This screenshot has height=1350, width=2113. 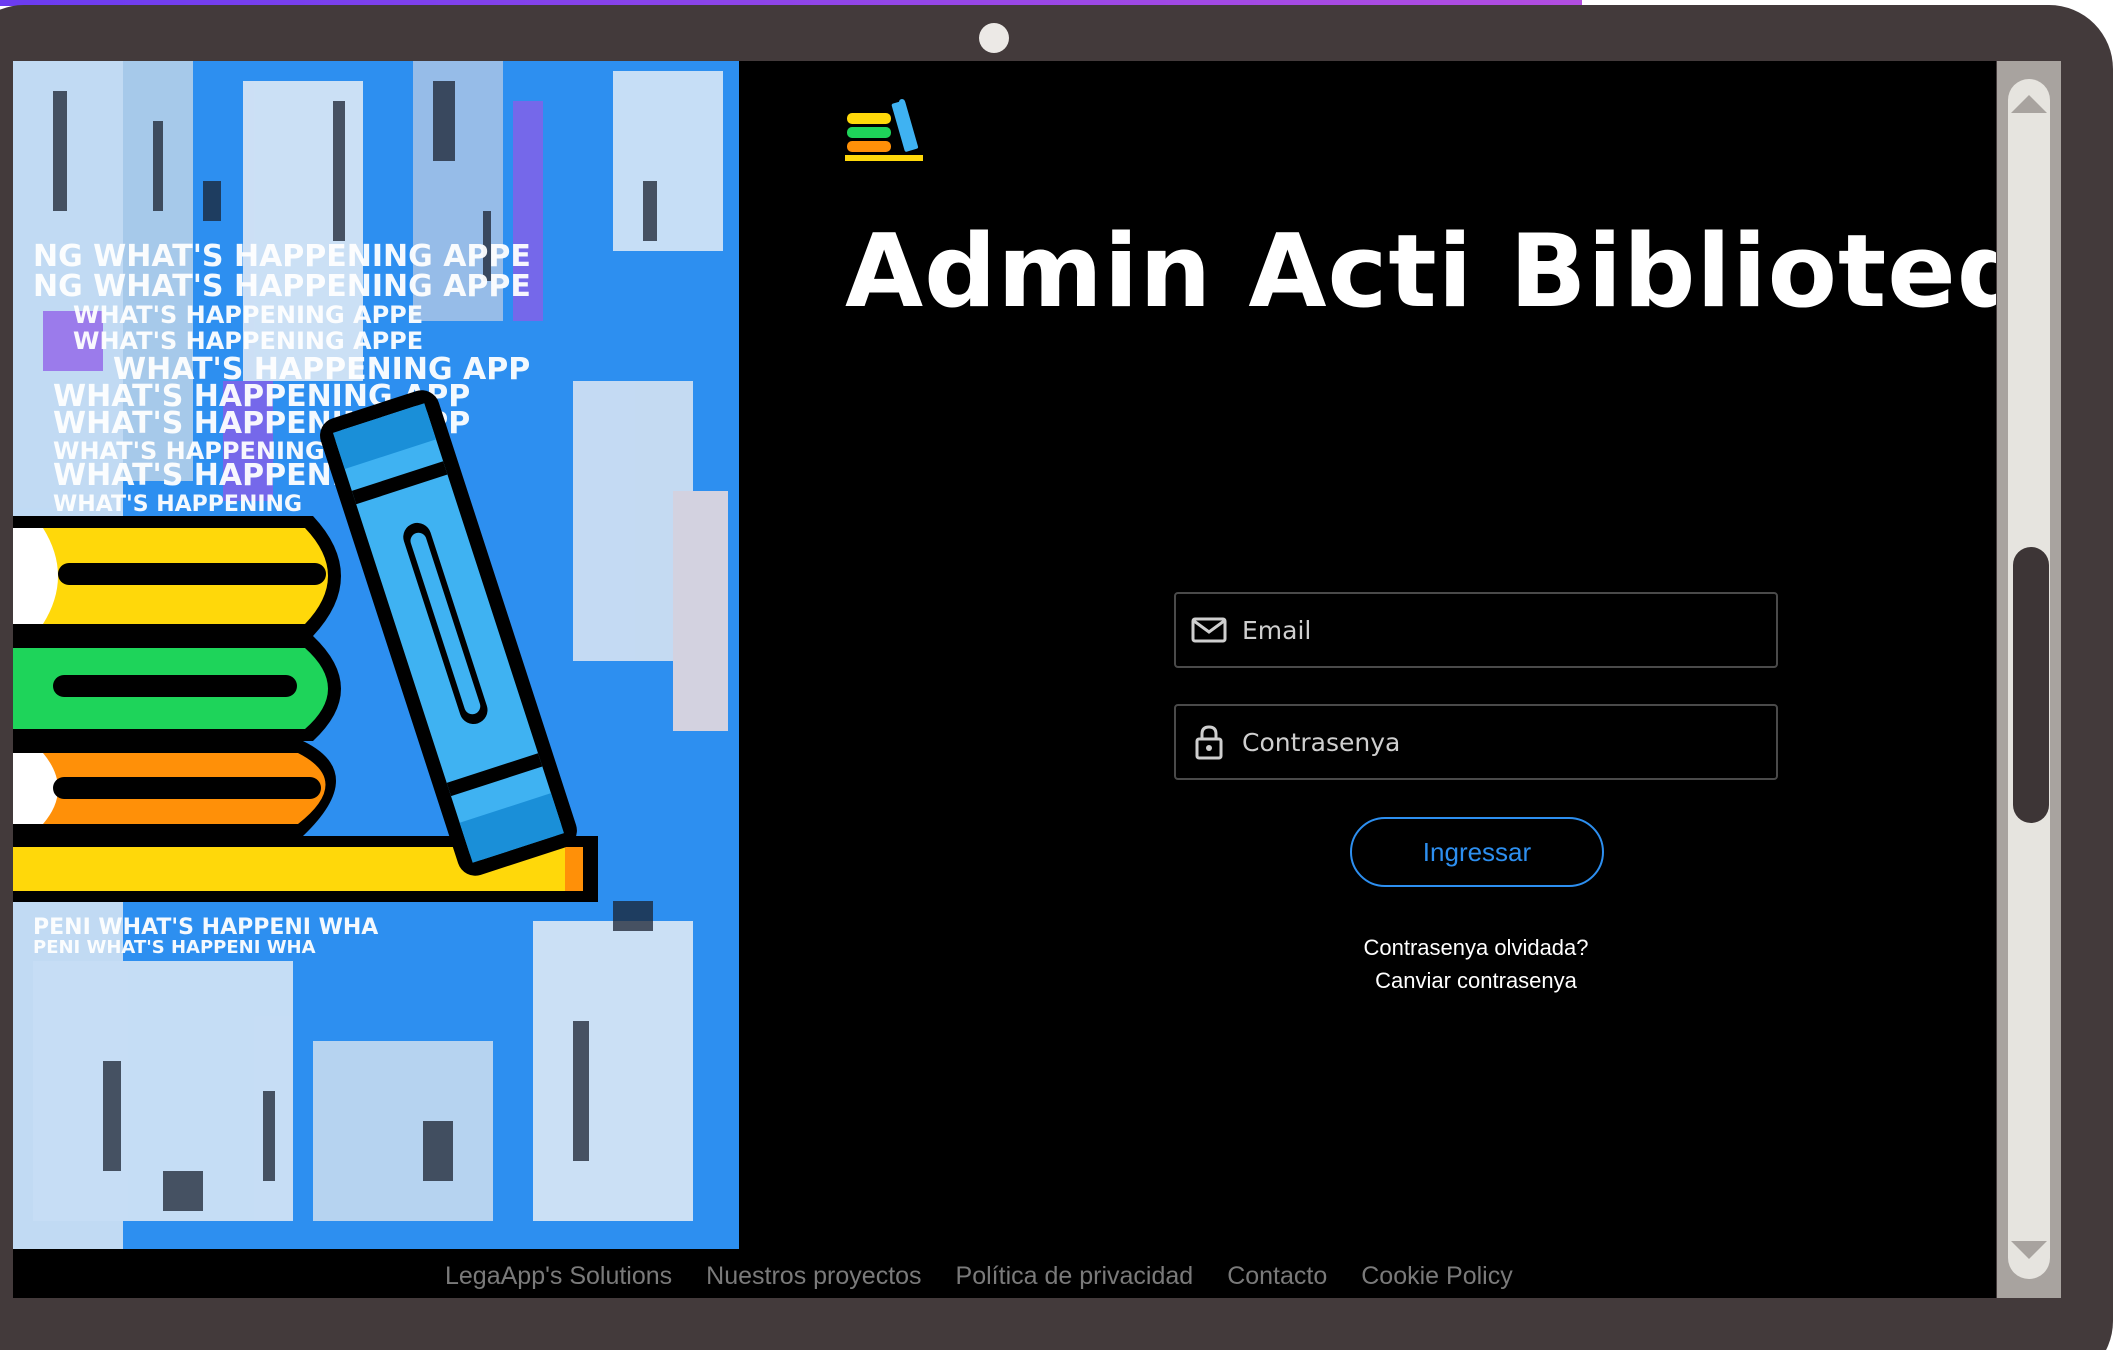 I want to click on footer-link-cookie-policy: Cookie Policy, so click(x=1436, y=1276).